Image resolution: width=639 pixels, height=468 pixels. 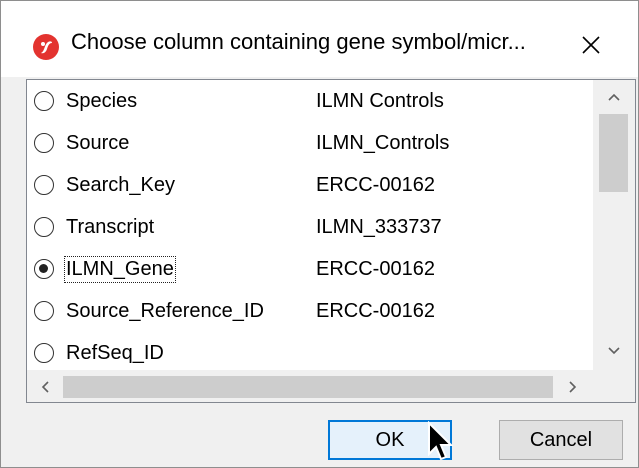 I want to click on horizontal-scroll-thumb, so click(x=308, y=387).